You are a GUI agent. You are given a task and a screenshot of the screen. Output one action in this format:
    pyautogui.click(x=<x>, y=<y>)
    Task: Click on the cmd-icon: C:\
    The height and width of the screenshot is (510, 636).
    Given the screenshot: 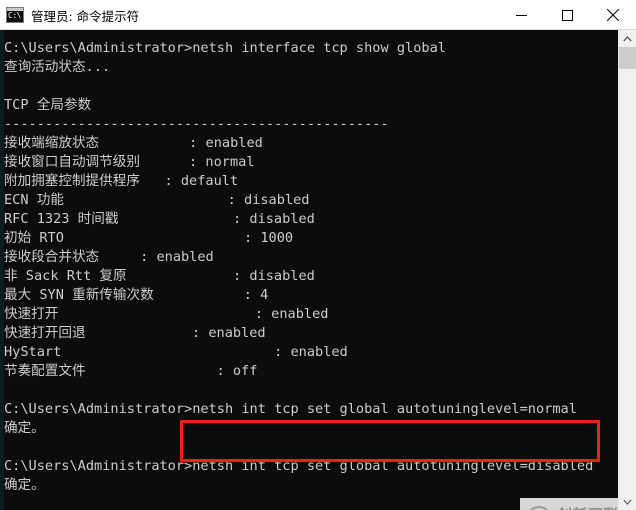 What is the action you would take?
    pyautogui.click(x=15, y=15)
    